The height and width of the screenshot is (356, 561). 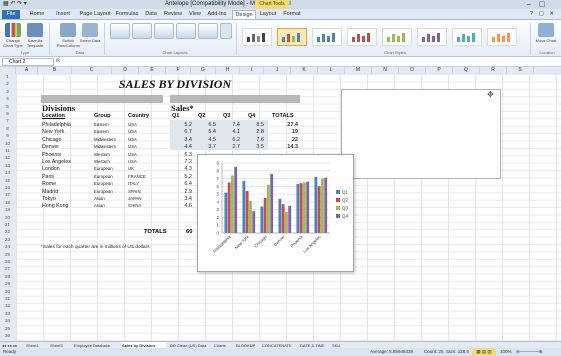 What do you see at coordinates (102, 154) in the screenshot?
I see `cell-group: Western` at bounding box center [102, 154].